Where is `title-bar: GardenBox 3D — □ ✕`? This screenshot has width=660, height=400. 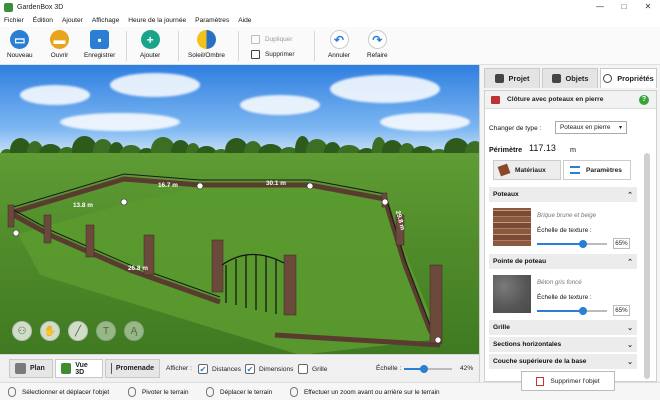 title-bar: GardenBox 3D — □ ✕ is located at coordinates (330, 7).